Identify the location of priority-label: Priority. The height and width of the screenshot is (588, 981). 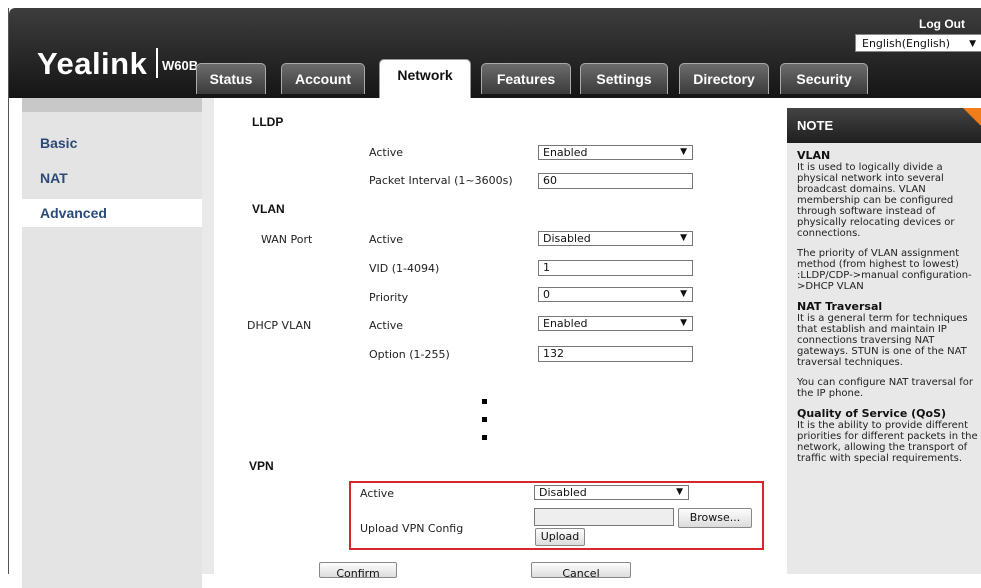
(389, 297).